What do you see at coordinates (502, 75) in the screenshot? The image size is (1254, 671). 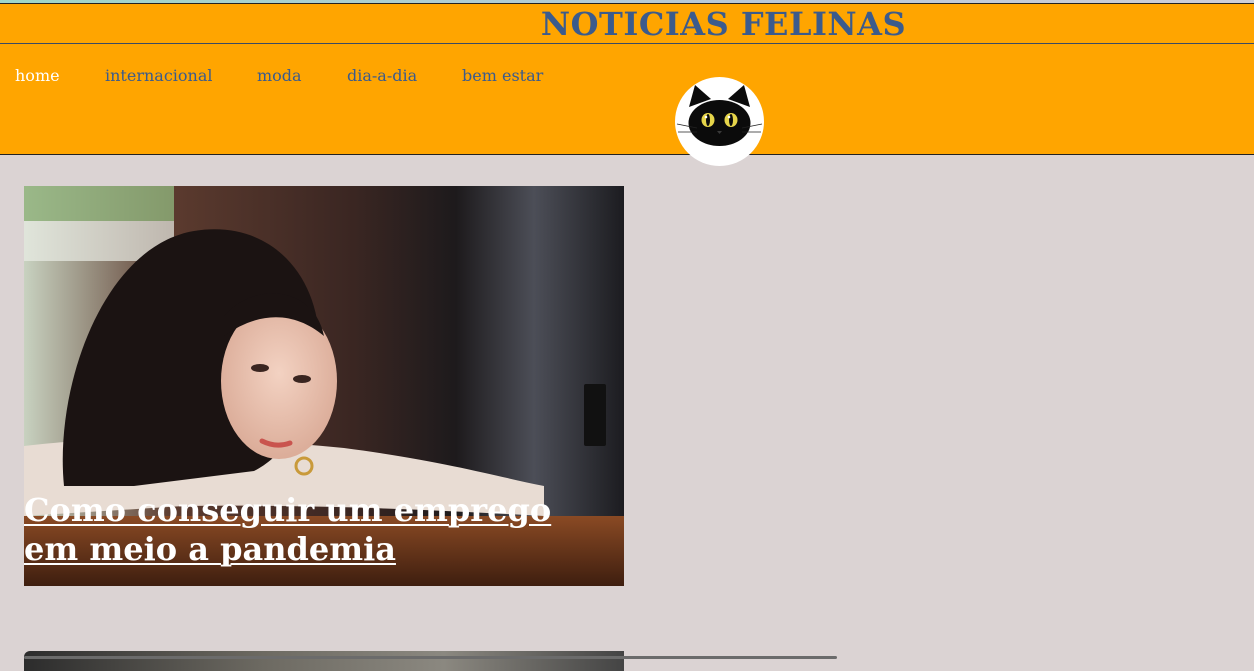 I see `nav-item-bem-estar: bem estar` at bounding box center [502, 75].